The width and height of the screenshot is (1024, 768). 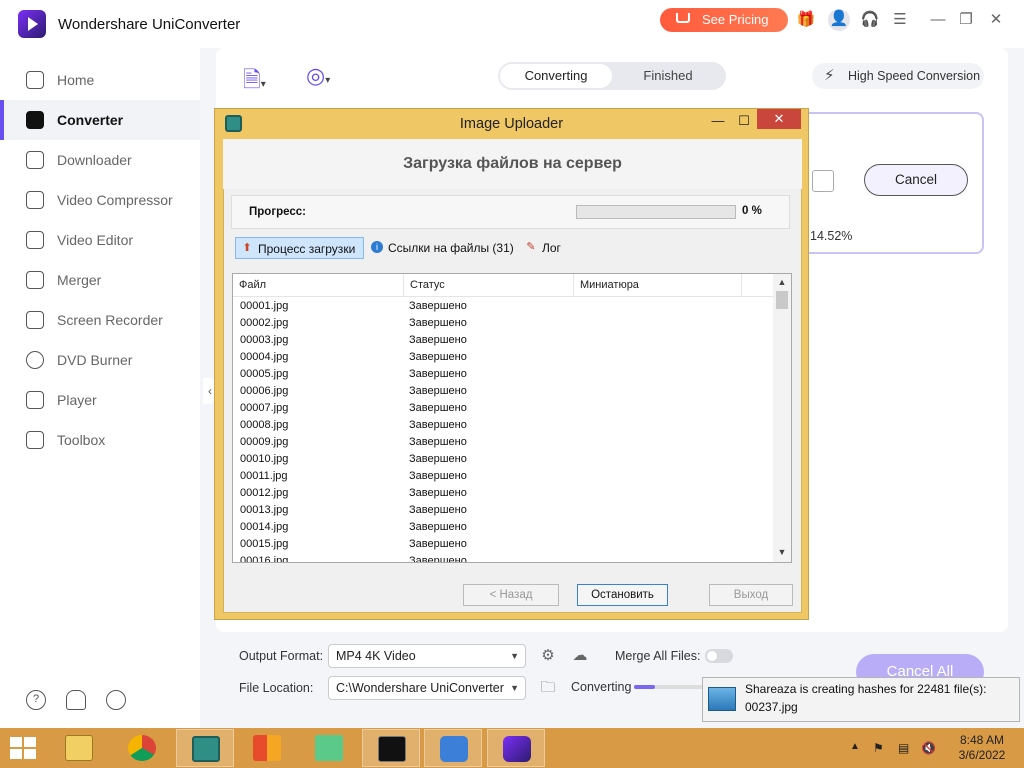 I want to click on dialog-maximize-icon: ☐, so click(x=744, y=121).